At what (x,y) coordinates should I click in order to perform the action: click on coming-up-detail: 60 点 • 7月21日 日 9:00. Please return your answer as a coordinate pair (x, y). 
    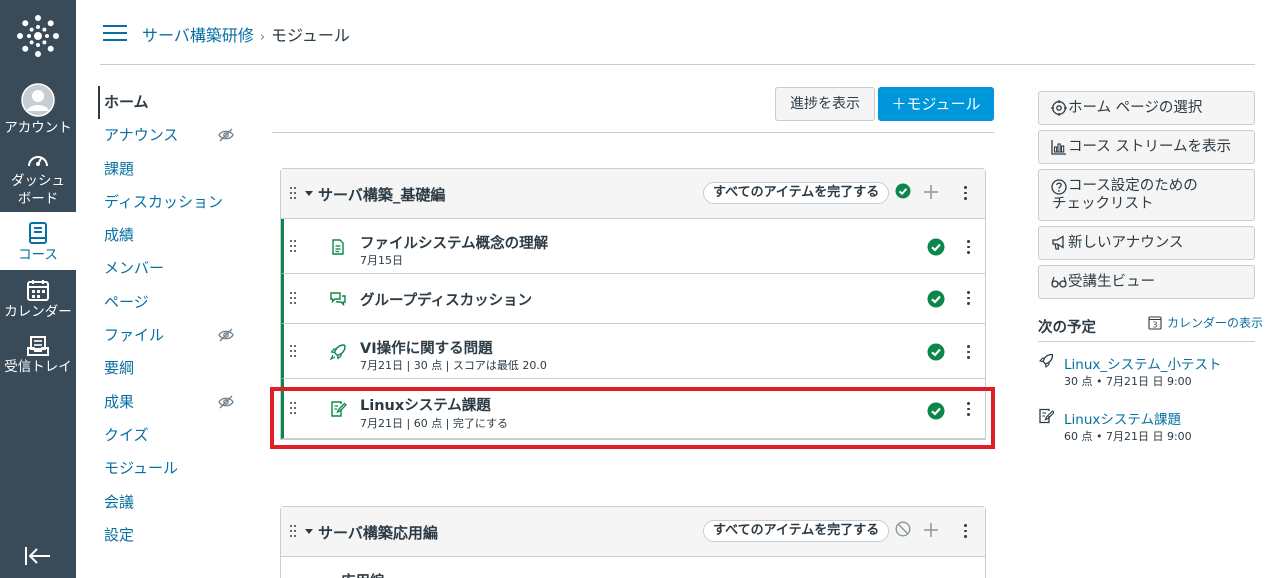
    Looking at the image, I should click on (1128, 436).